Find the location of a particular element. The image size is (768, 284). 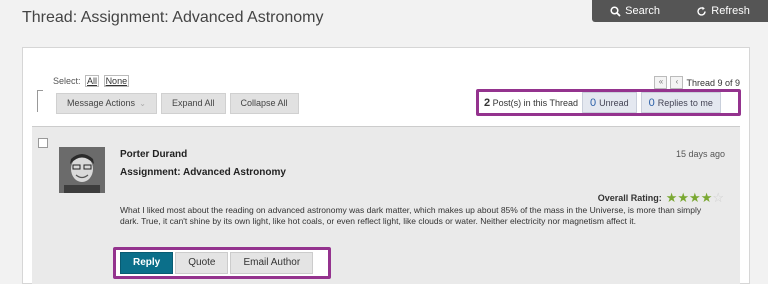

post-checkbox is located at coordinates (43, 143).